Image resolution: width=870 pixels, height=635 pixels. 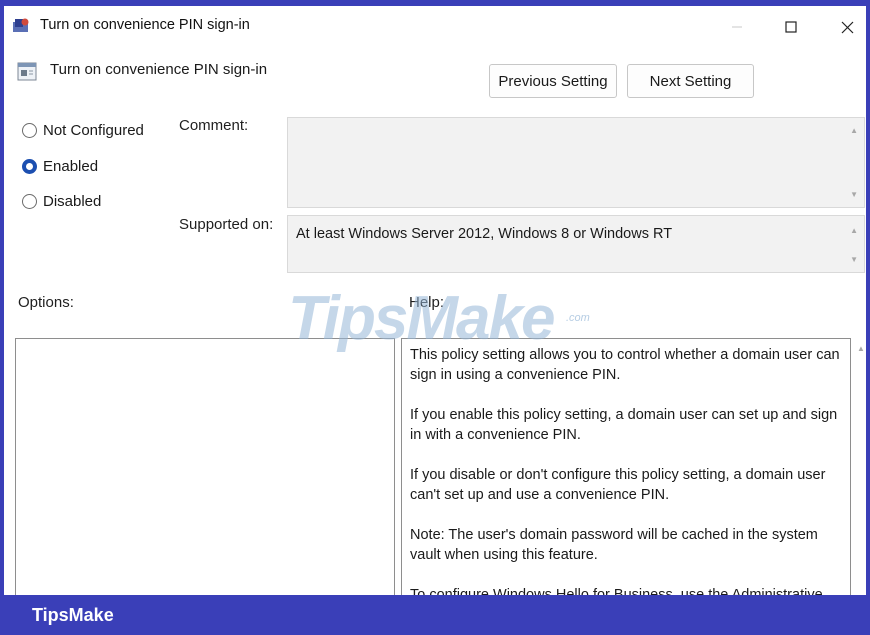 What do you see at coordinates (690, 81) in the screenshot?
I see `next-setting-button: Next Setting` at bounding box center [690, 81].